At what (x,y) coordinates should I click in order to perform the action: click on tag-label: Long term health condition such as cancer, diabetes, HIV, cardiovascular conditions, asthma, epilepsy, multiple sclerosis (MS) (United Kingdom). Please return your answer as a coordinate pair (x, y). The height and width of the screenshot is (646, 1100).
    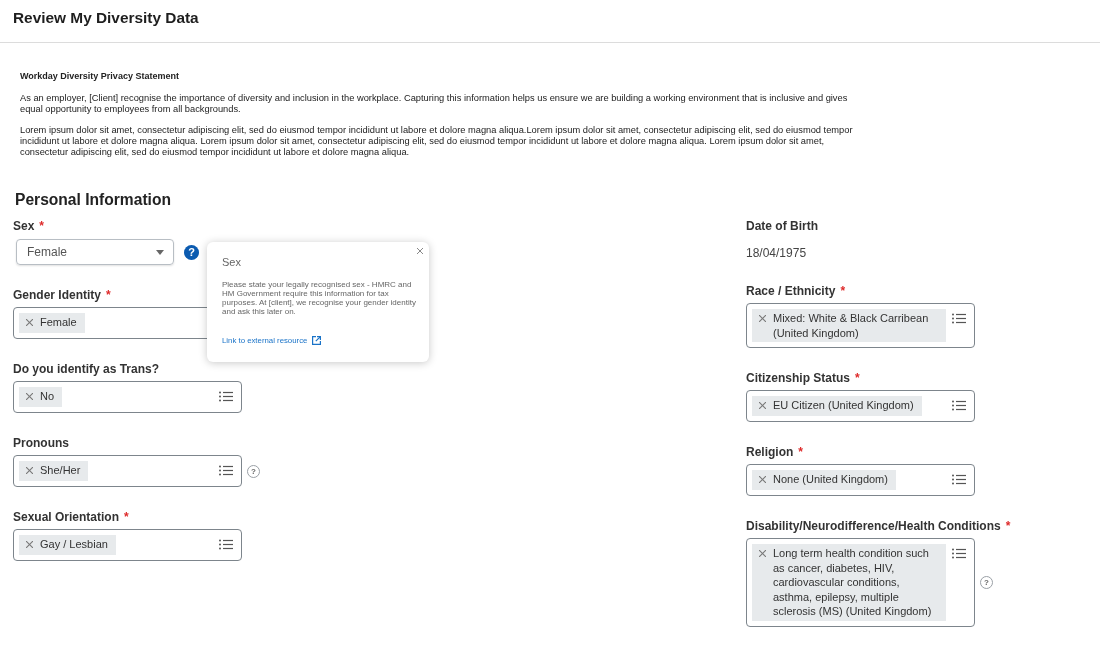
    Looking at the image, I should click on (853, 582).